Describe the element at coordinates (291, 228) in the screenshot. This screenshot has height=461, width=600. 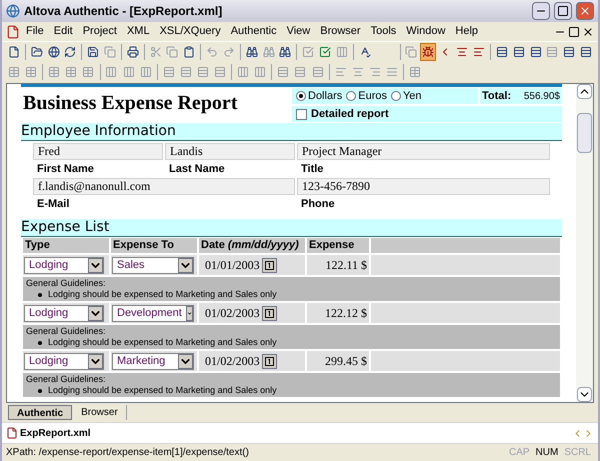
I see `section-heading: Expense List` at that location.